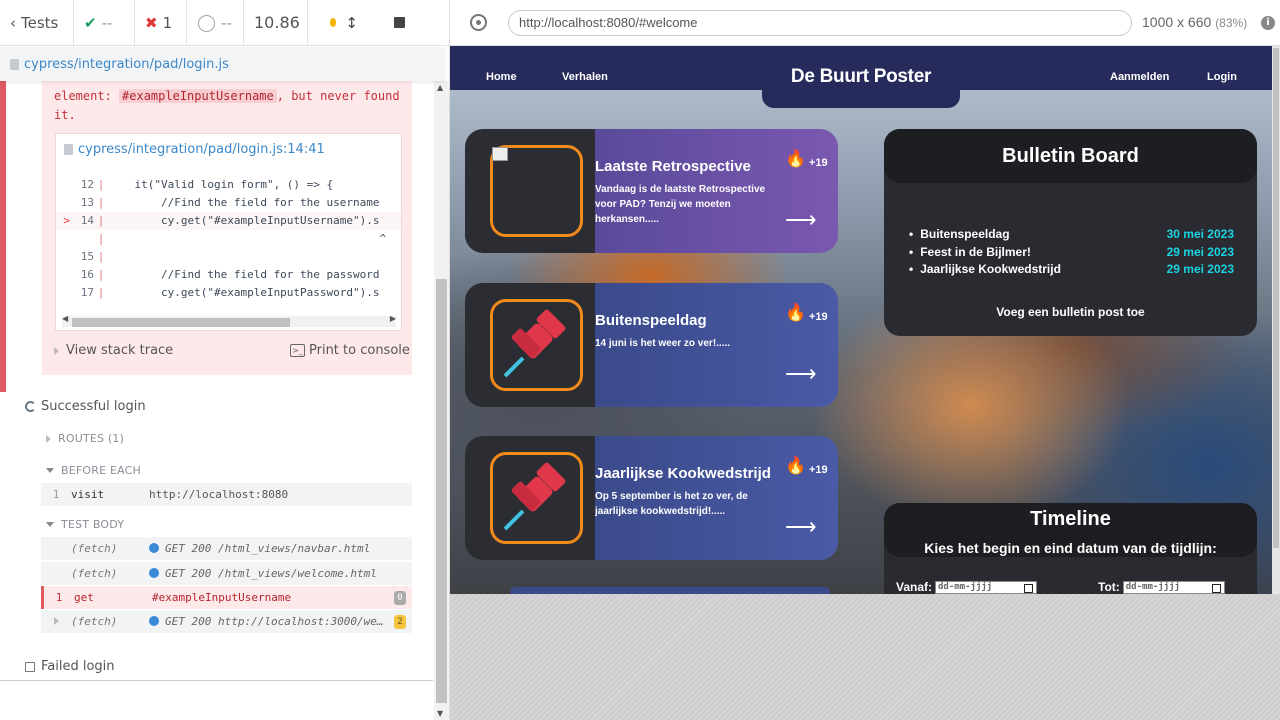 The height and width of the screenshot is (720, 1280). Describe the element at coordinates (1276, 298) in the screenshot. I see `app-scroll-thumb` at that location.